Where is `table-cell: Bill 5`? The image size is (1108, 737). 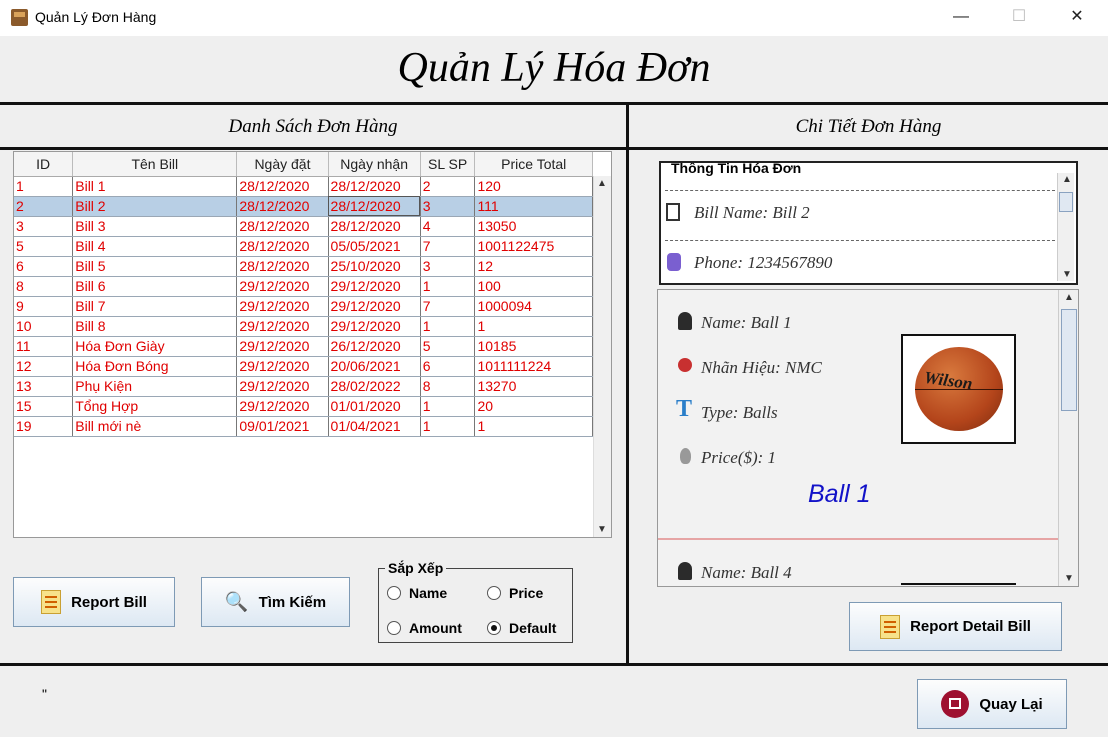
table-cell: Bill 5 is located at coordinates (155, 266).